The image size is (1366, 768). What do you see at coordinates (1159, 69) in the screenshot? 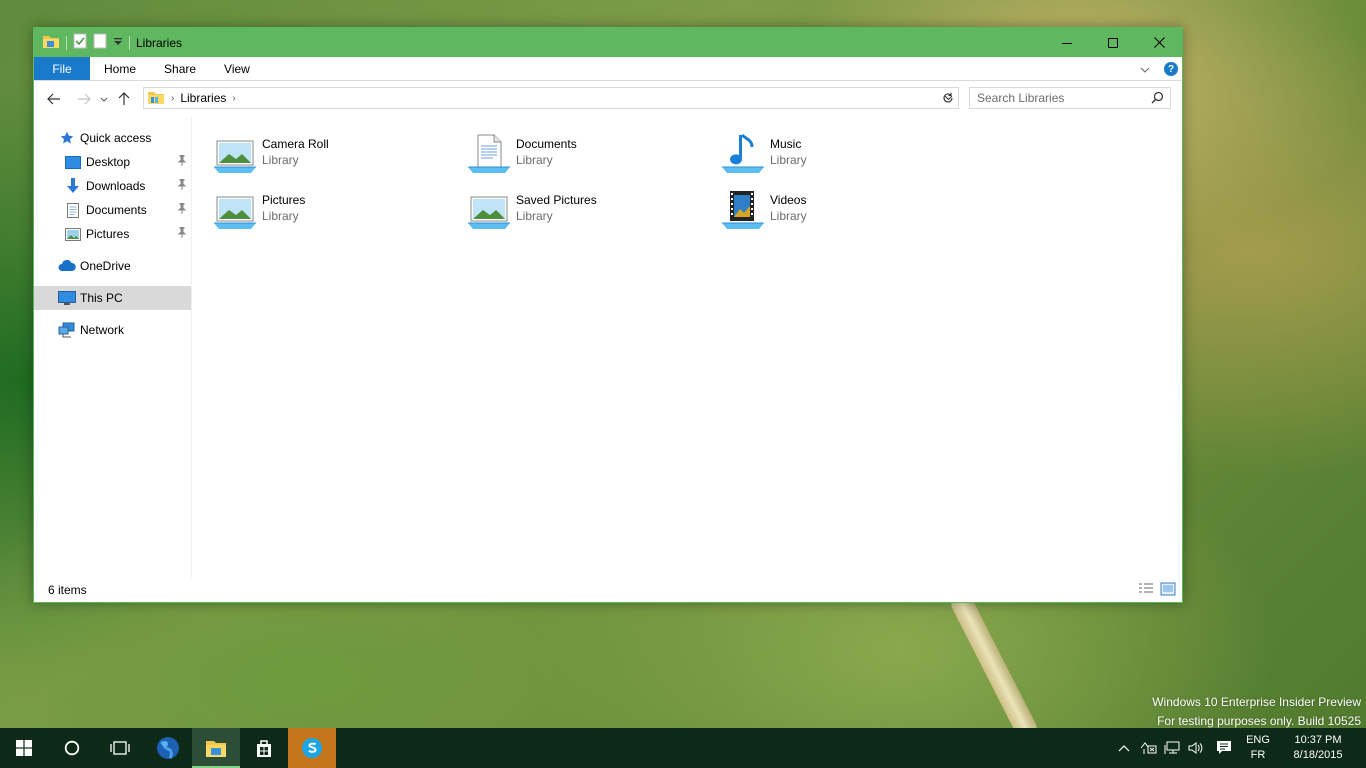
I see `ribbon-right-controls: ?` at bounding box center [1159, 69].